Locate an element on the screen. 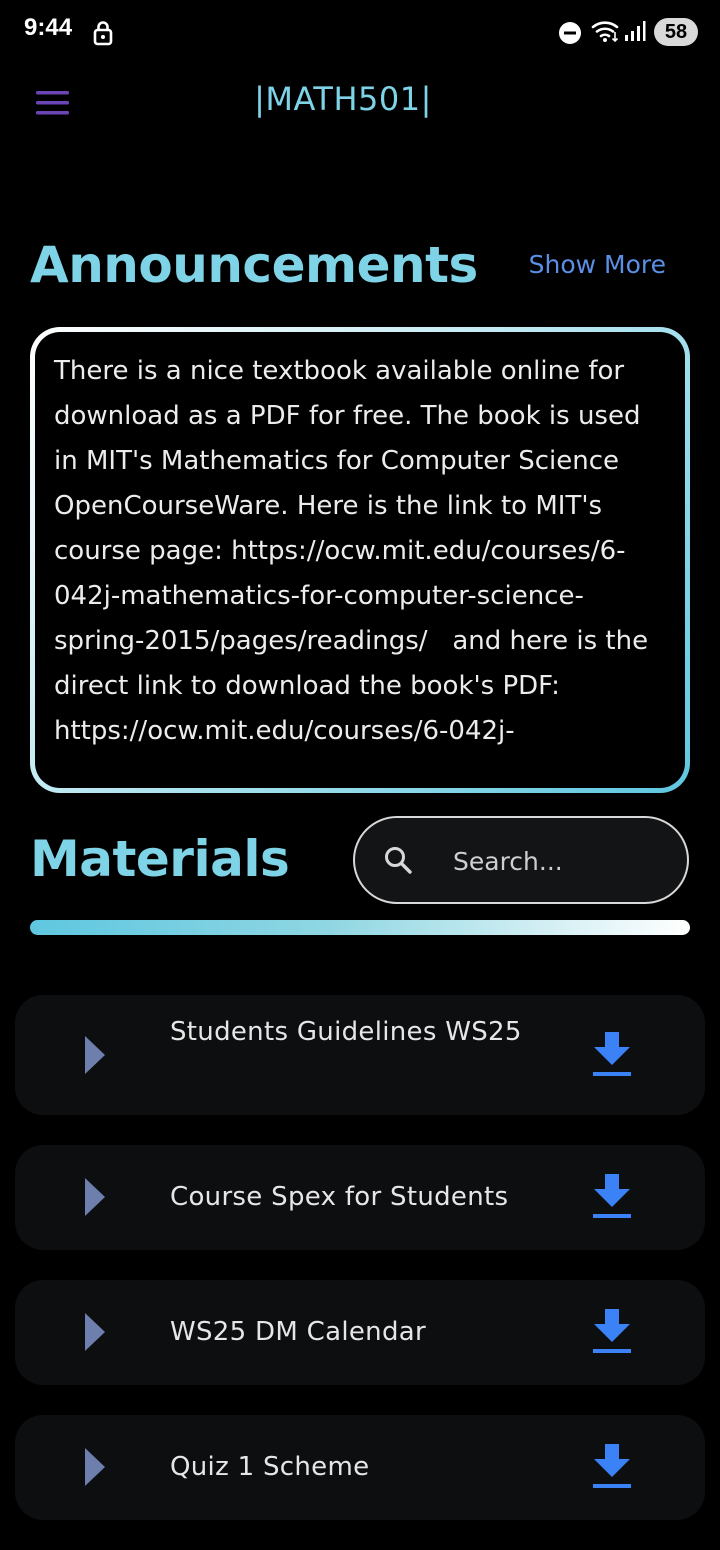  do-not-disturb-icon is located at coordinates (570, 33).